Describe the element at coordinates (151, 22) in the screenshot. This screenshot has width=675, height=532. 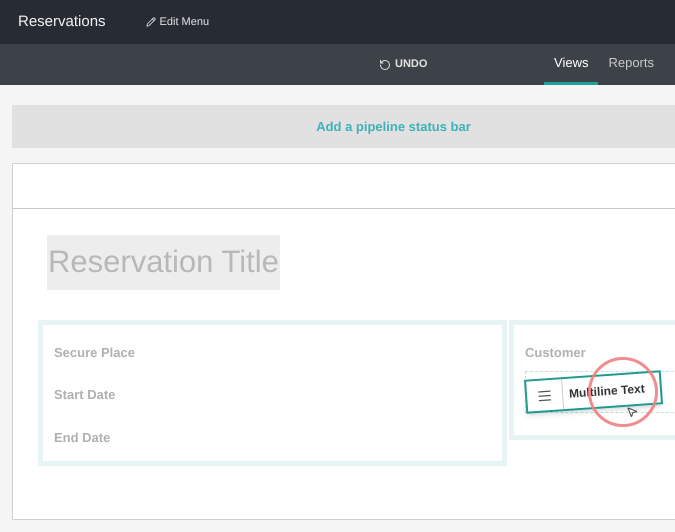
I see `pencil-icon` at that location.